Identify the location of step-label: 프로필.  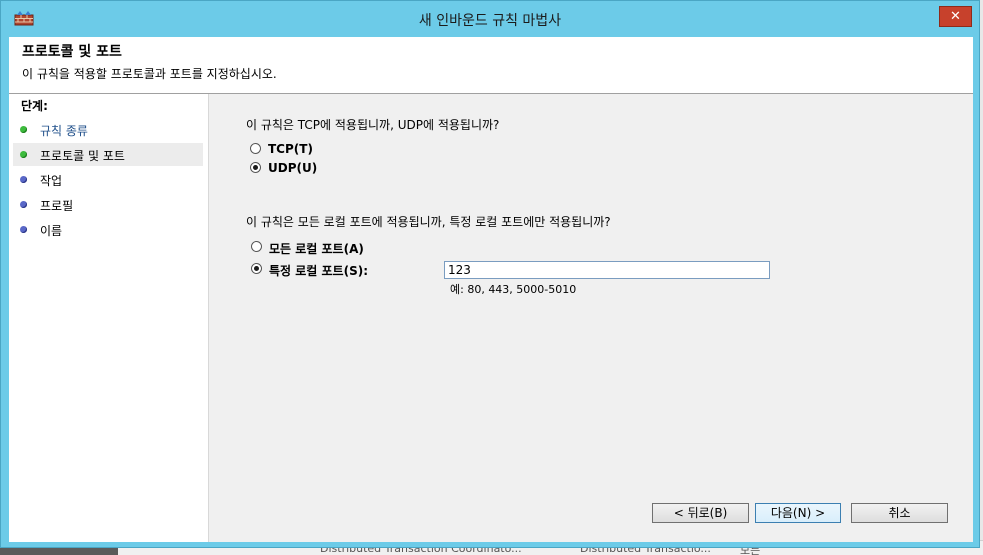
(57, 206).